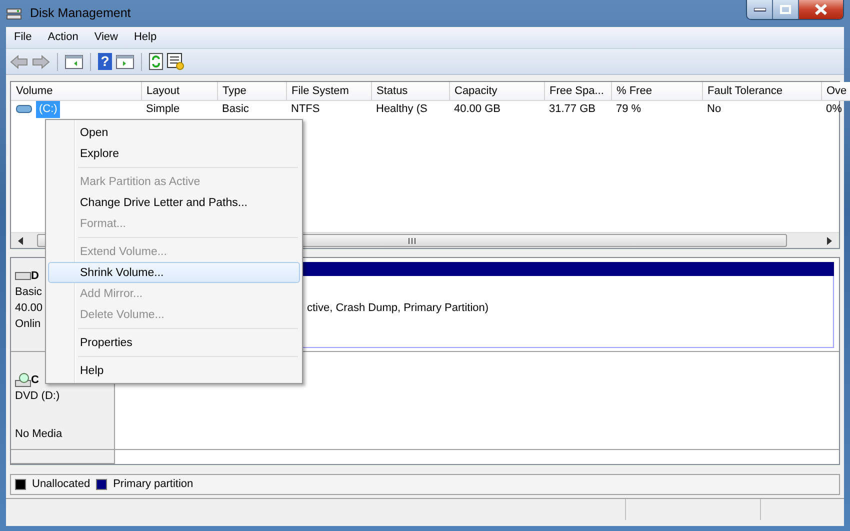 The height and width of the screenshot is (531, 850). I want to click on table-cell: 79 %, so click(629, 109).